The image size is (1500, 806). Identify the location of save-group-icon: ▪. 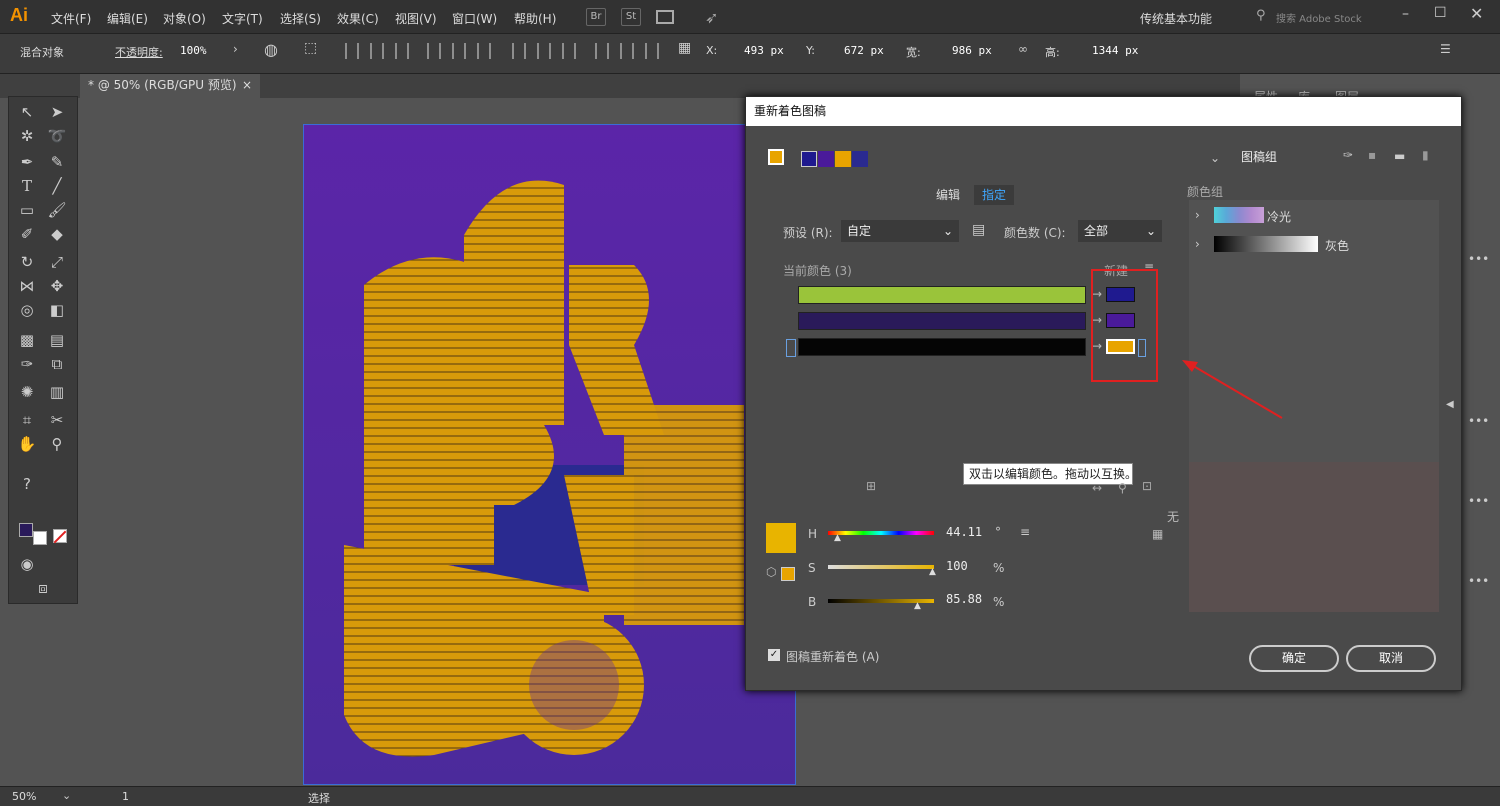
(1372, 155).